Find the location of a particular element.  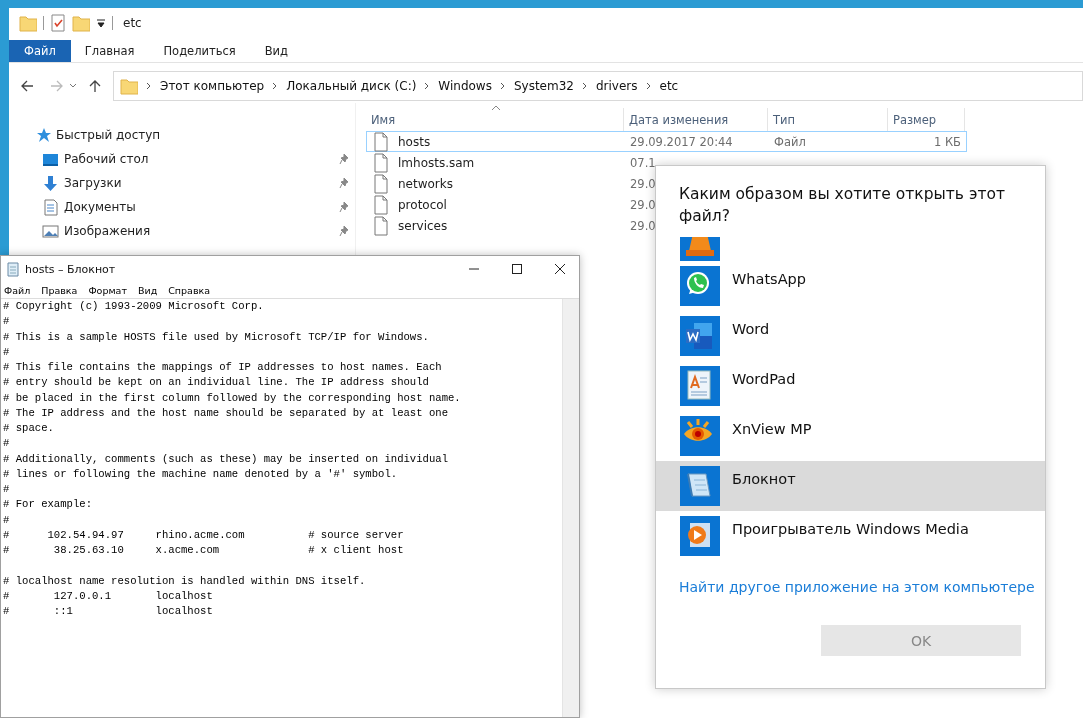

file-date: 29.09.2017 20:44 is located at coordinates (681, 142).